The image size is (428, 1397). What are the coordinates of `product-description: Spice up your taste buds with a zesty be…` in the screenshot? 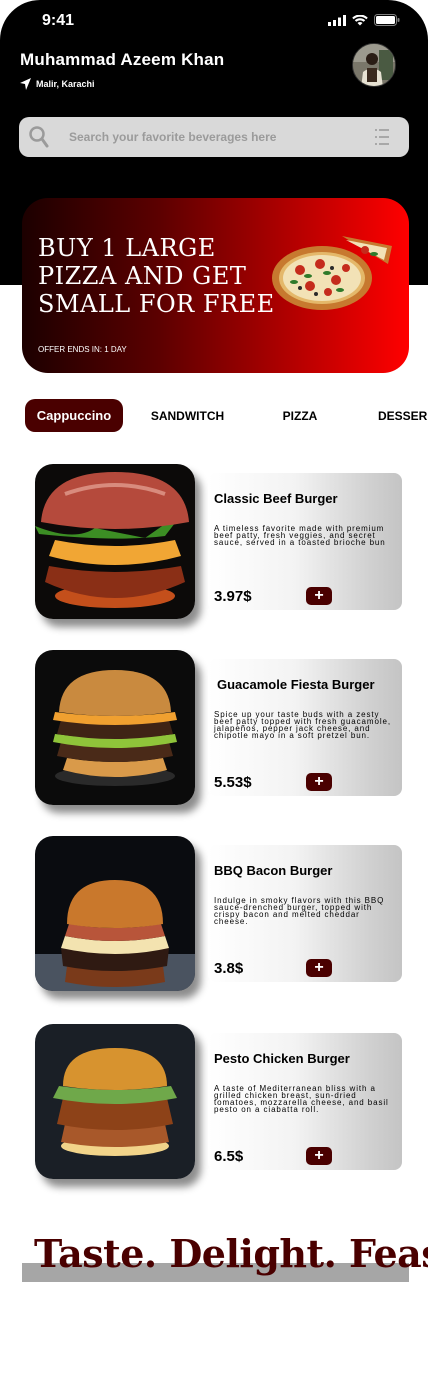 It's located at (302, 725).